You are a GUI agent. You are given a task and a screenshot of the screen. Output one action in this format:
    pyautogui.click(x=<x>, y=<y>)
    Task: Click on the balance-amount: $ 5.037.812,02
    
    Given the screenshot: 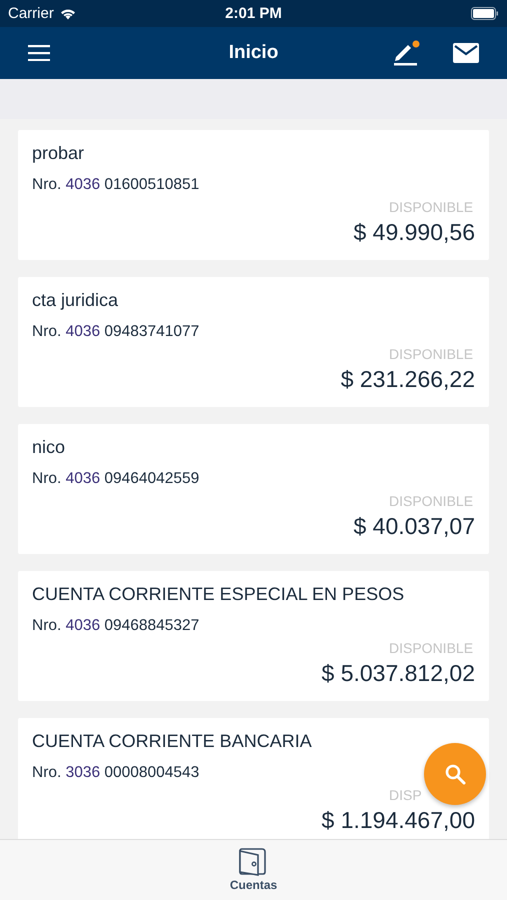 What is the action you would take?
    pyautogui.click(x=398, y=673)
    